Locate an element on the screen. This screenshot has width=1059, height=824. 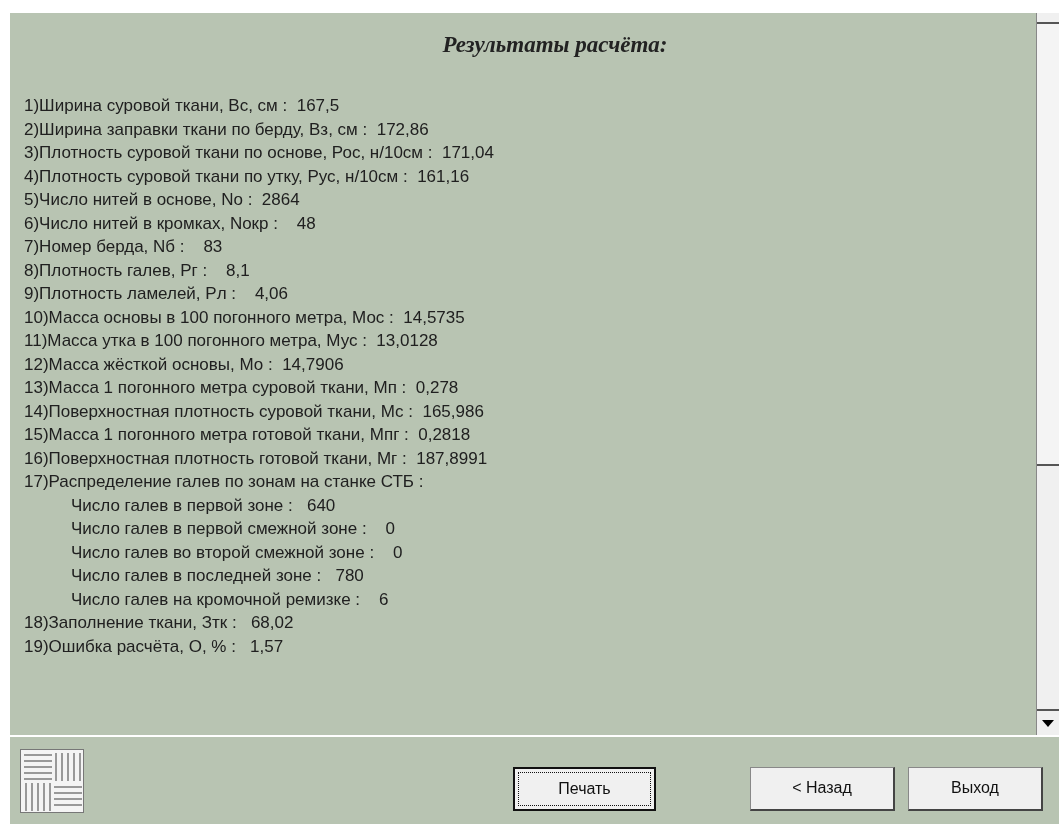
dialog-button: < Назад is located at coordinates (822, 788).